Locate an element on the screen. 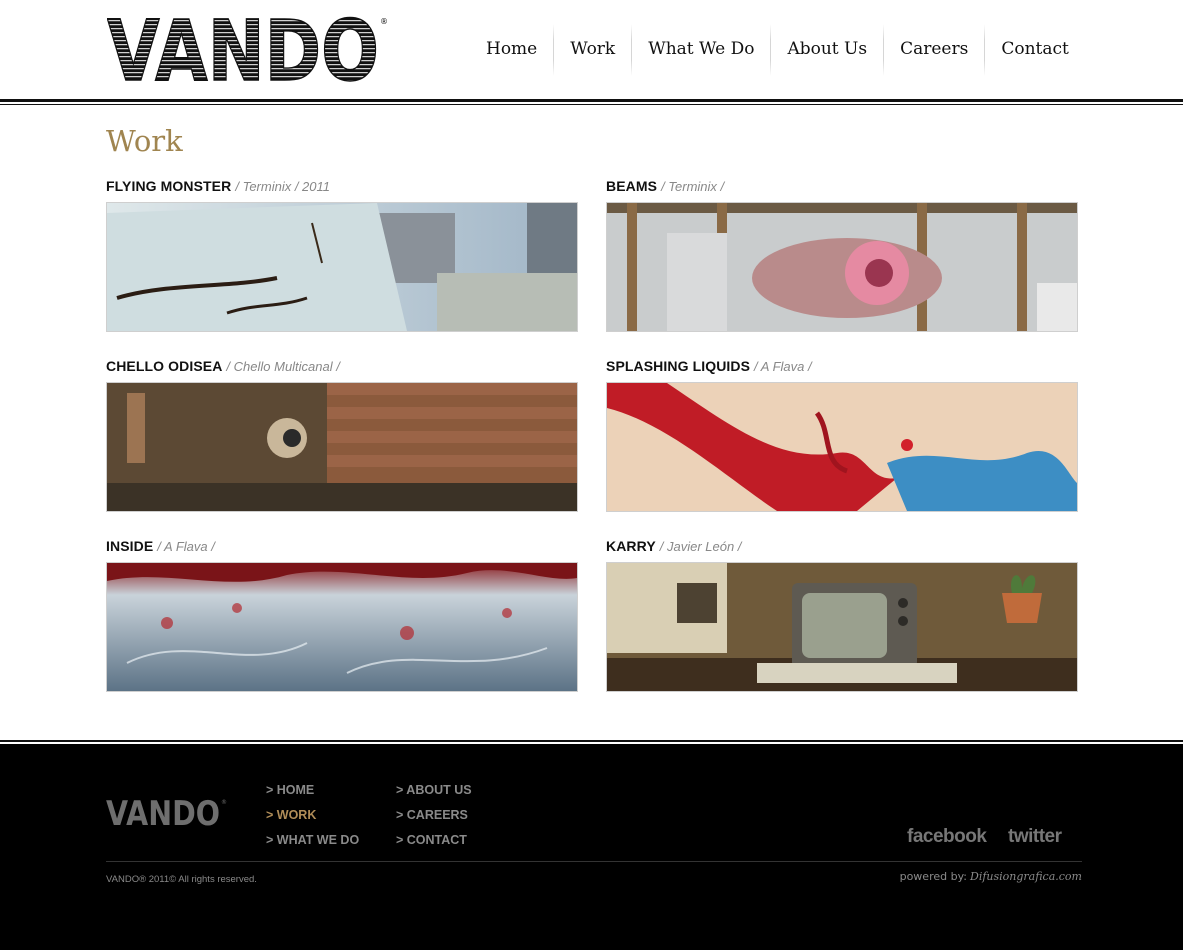 The width and height of the screenshot is (1183, 950). work-client: / Terminix / 2011 is located at coordinates (282, 186).